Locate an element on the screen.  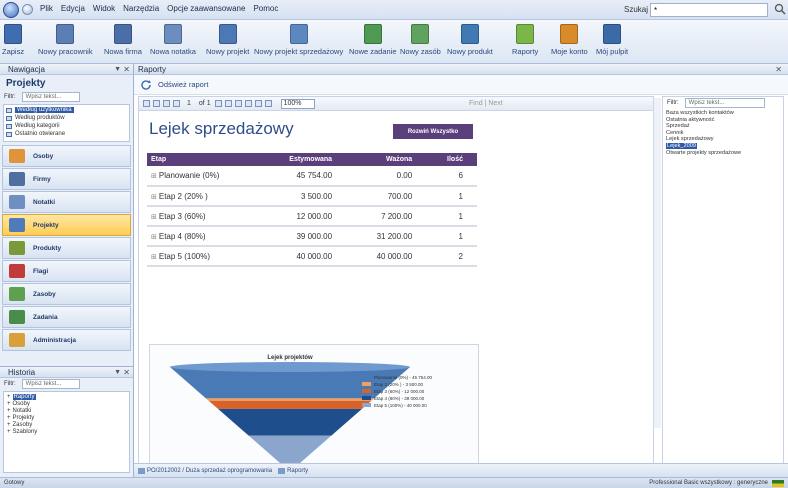
nav-button-0: Osoby is located at coordinates (66, 156).